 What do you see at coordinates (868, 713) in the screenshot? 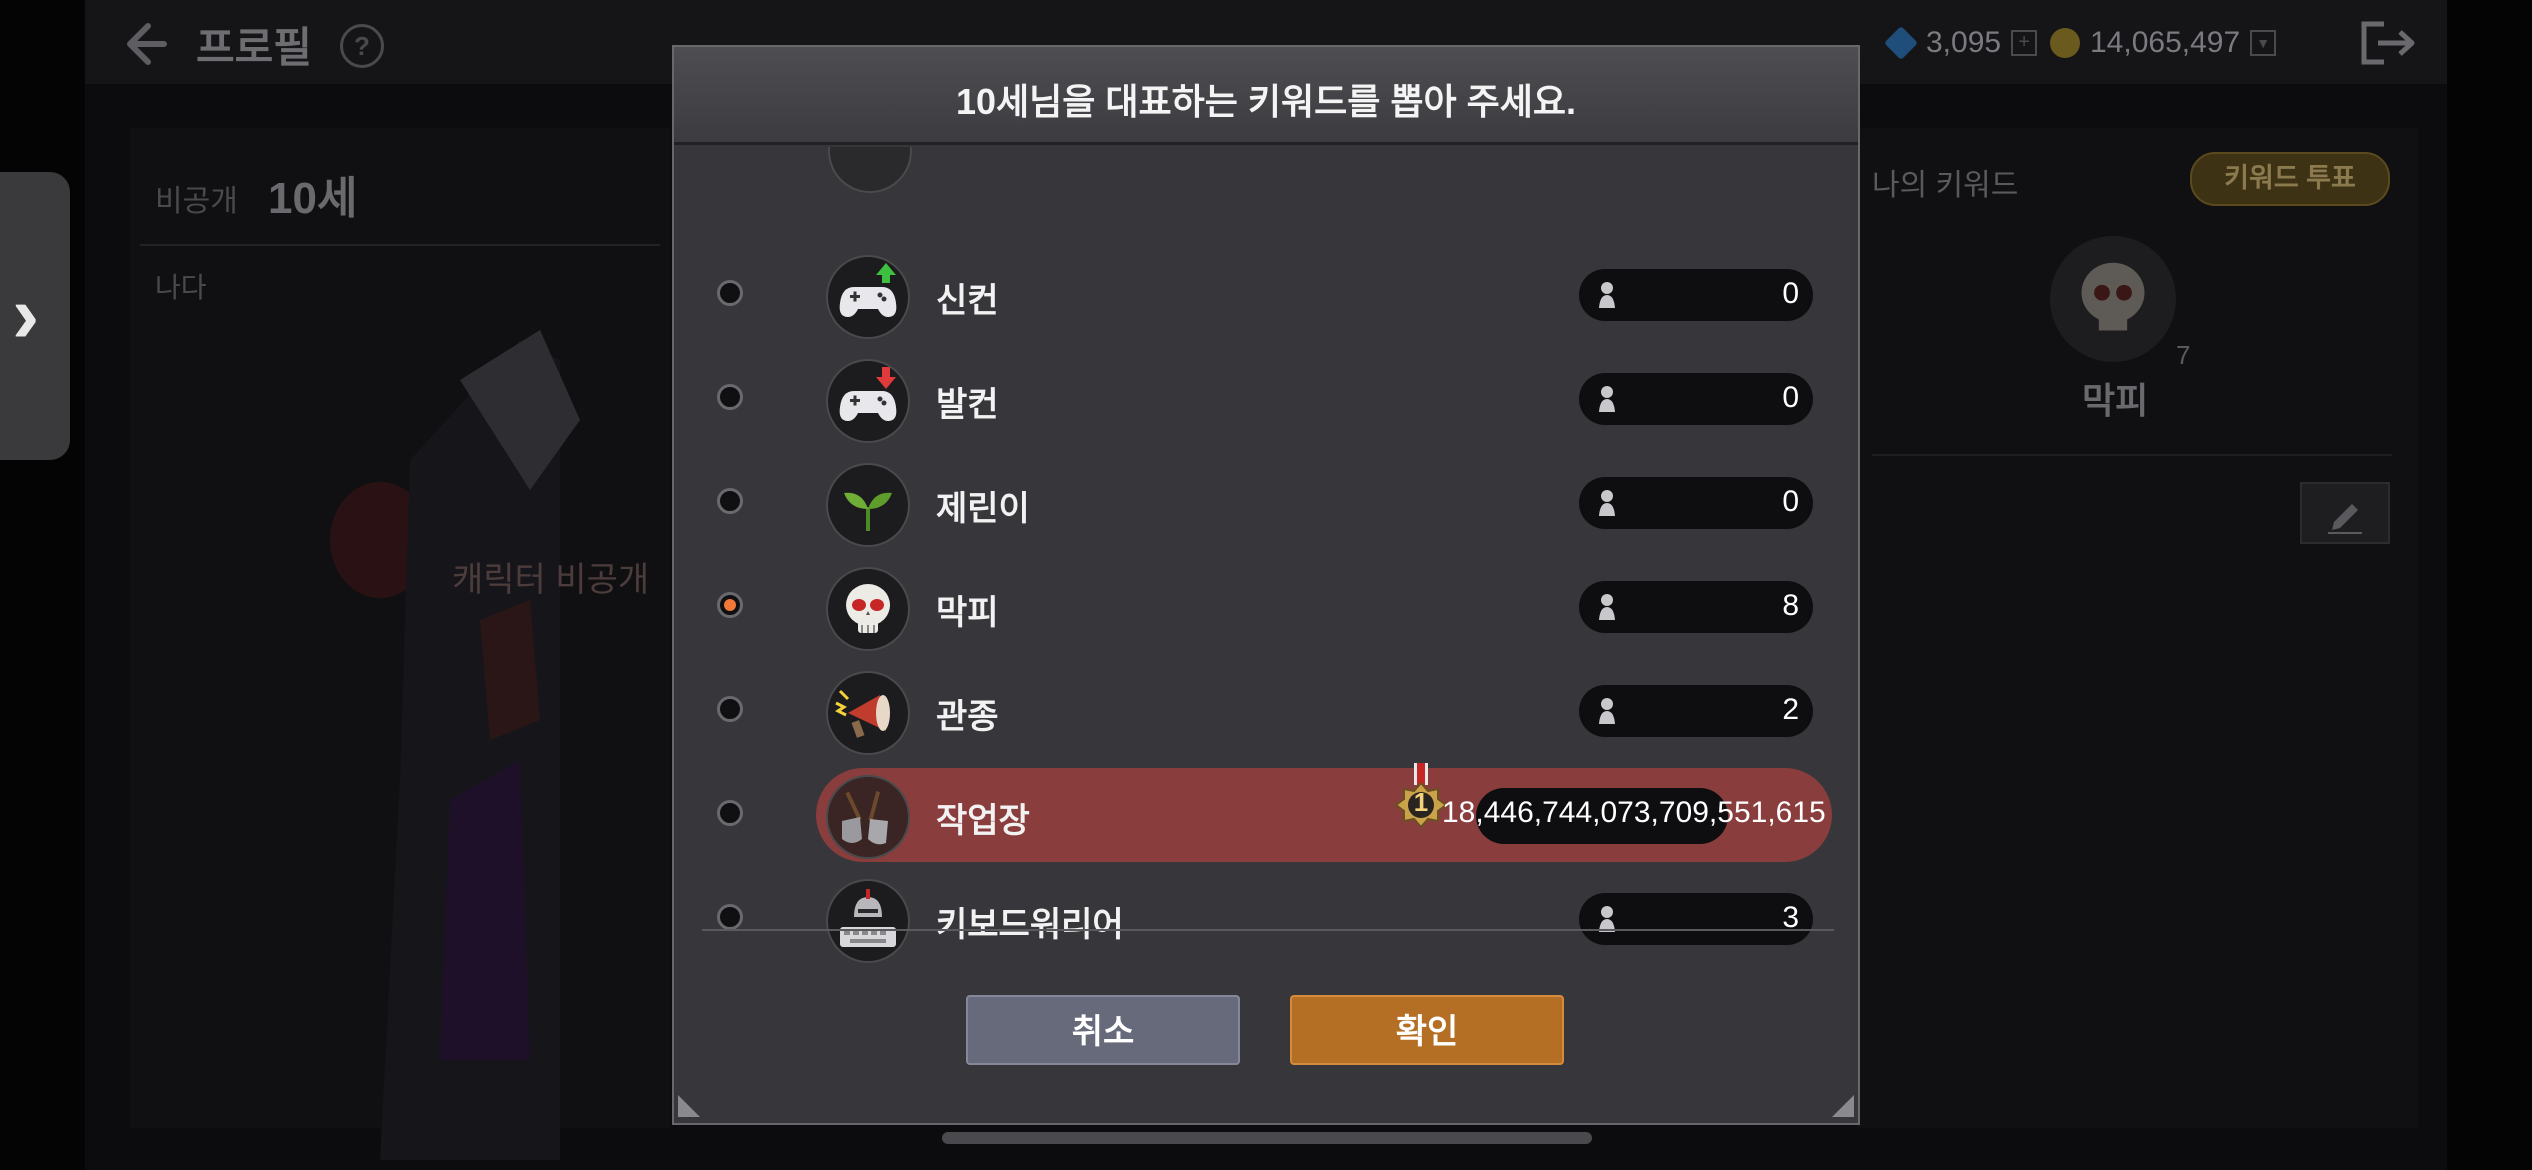
I see `megaphone-icon` at bounding box center [868, 713].